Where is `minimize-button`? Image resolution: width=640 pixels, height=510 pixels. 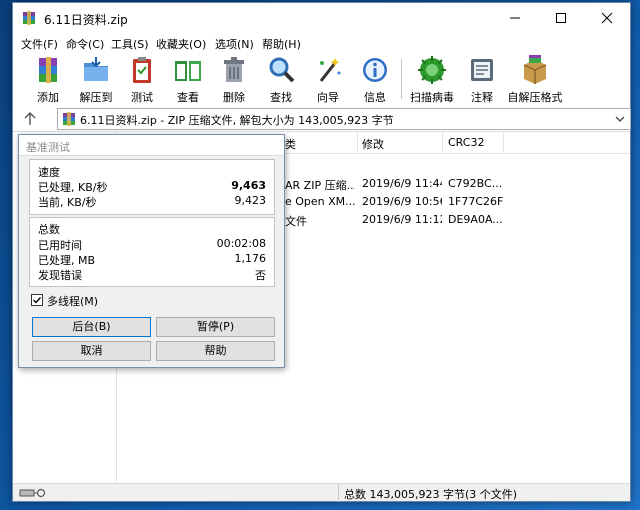
minimize-button is located at coordinates (515, 18).